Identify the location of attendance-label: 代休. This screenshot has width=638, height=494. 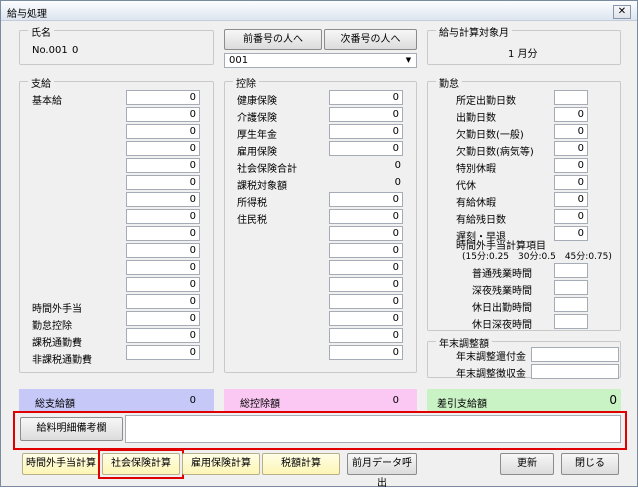
(466, 186).